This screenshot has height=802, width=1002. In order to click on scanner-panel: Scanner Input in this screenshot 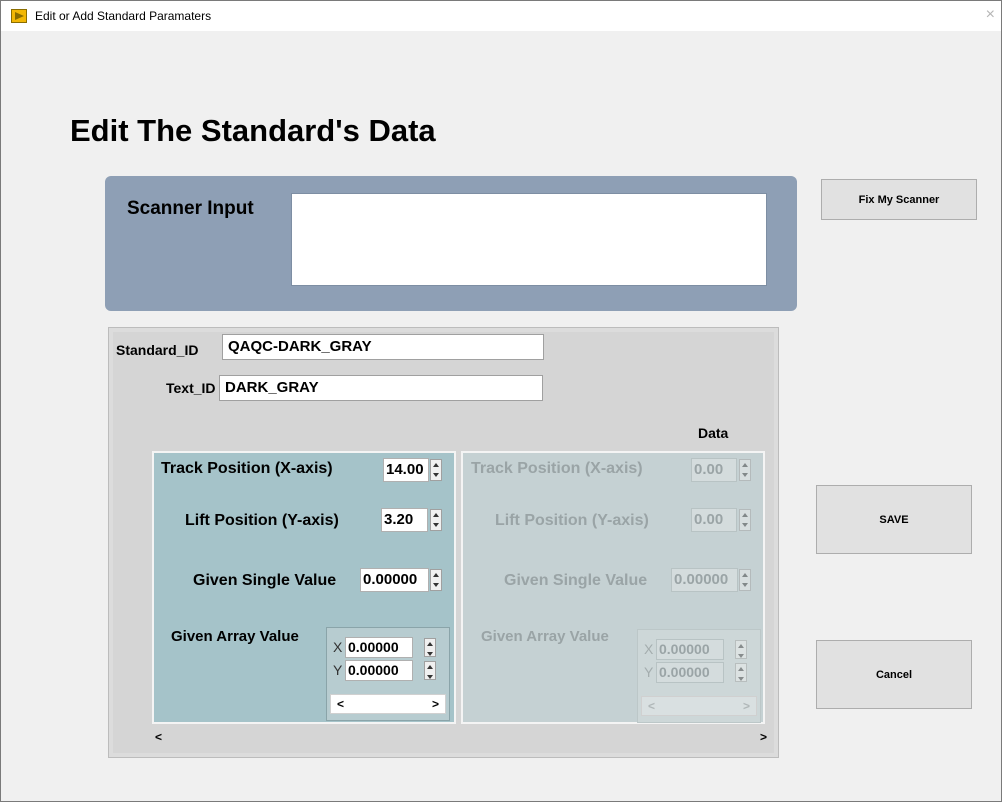, I will do `click(451, 243)`.